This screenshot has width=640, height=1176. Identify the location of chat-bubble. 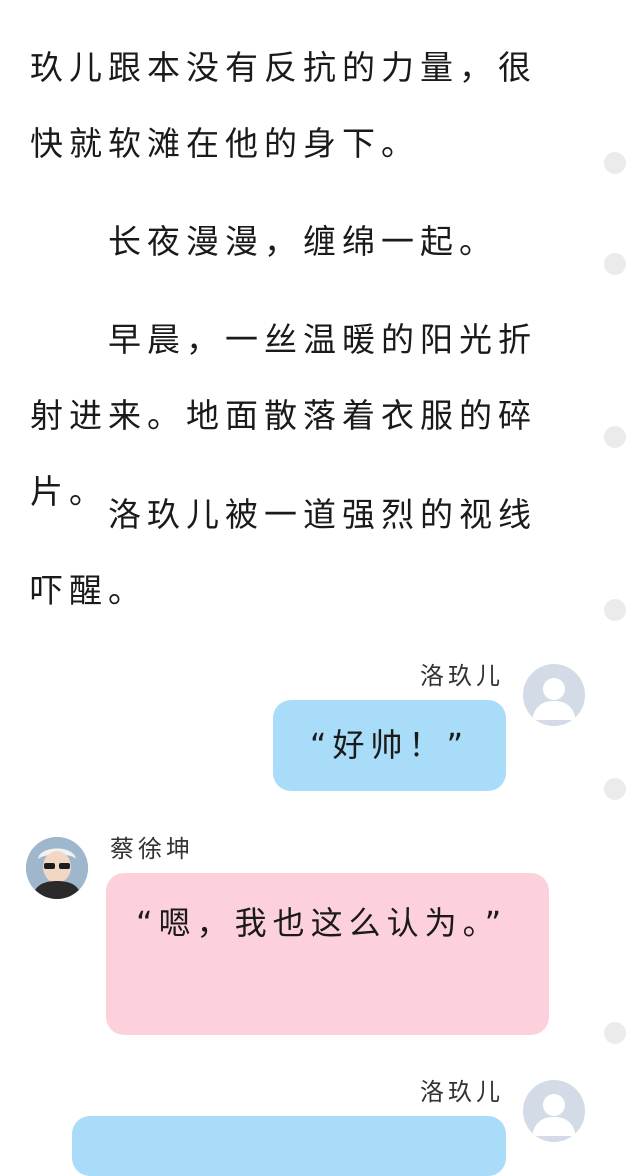
(289, 1146).